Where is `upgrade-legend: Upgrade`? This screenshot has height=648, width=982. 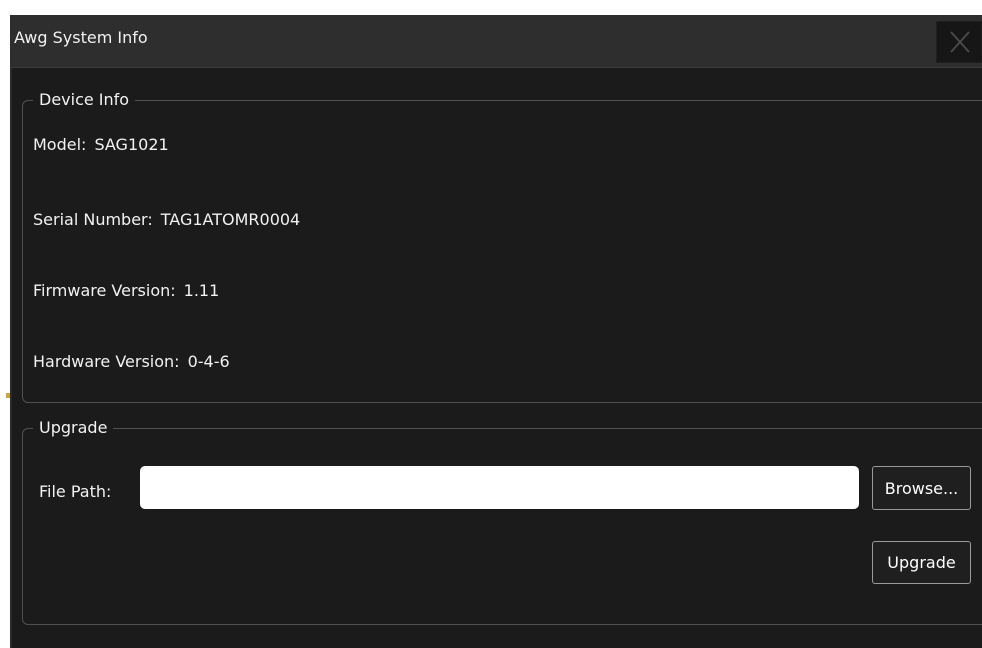
upgrade-legend: Upgrade is located at coordinates (73, 427).